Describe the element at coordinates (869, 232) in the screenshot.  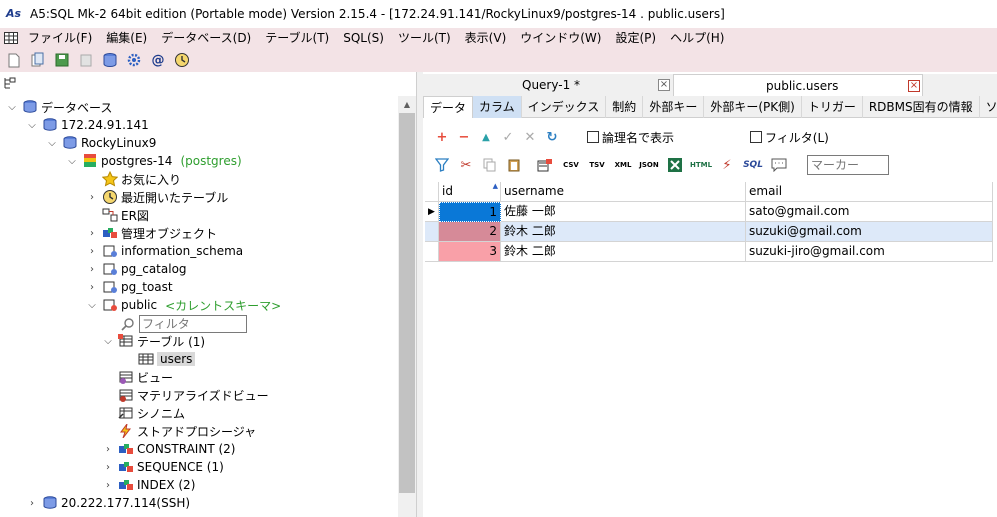
I see `cell-email: suzuki@gmail.com` at that location.